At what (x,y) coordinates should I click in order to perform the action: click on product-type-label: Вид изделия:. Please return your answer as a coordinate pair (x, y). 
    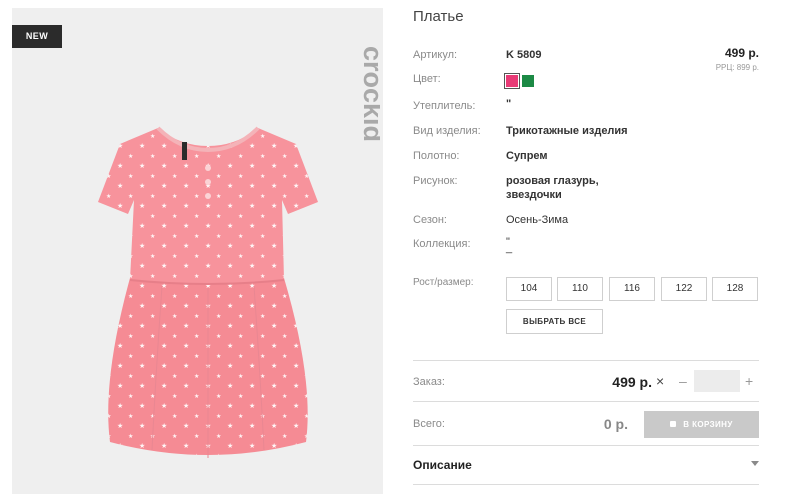
    Looking at the image, I should click on (447, 131).